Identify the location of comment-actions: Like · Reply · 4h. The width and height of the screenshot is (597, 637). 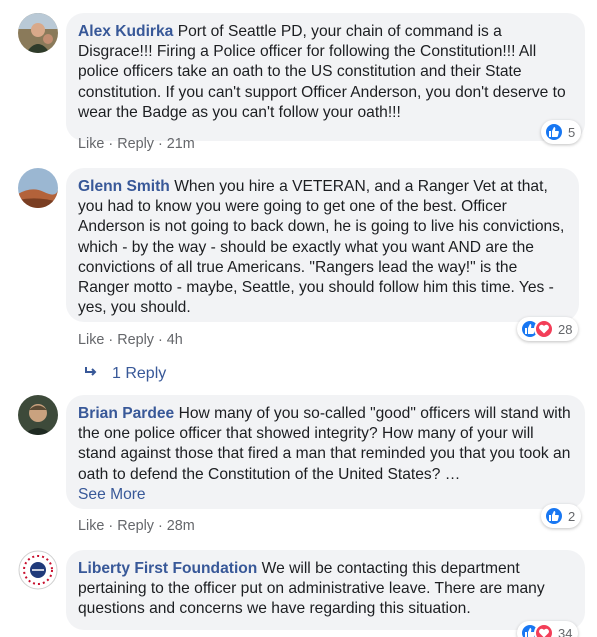
(130, 340).